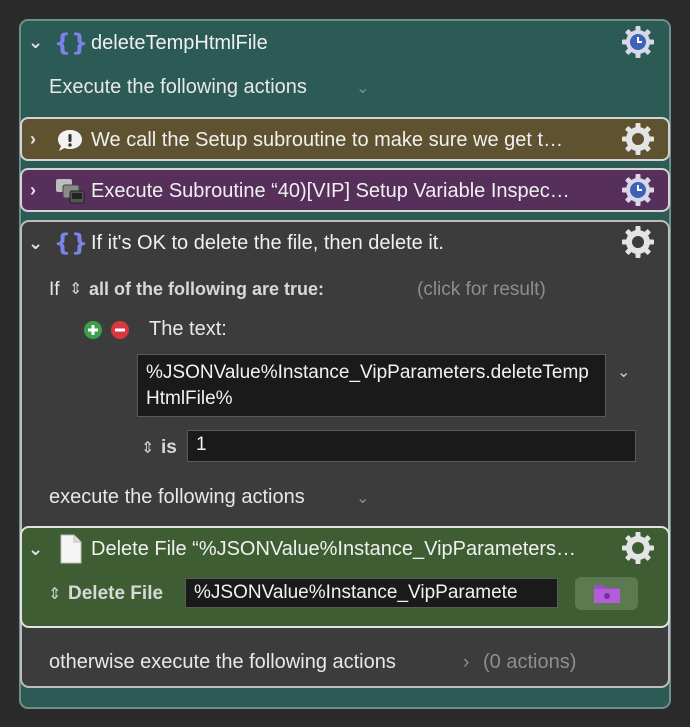 This screenshot has height=727, width=690. What do you see at coordinates (71, 549) in the screenshot?
I see `document-icon` at bounding box center [71, 549].